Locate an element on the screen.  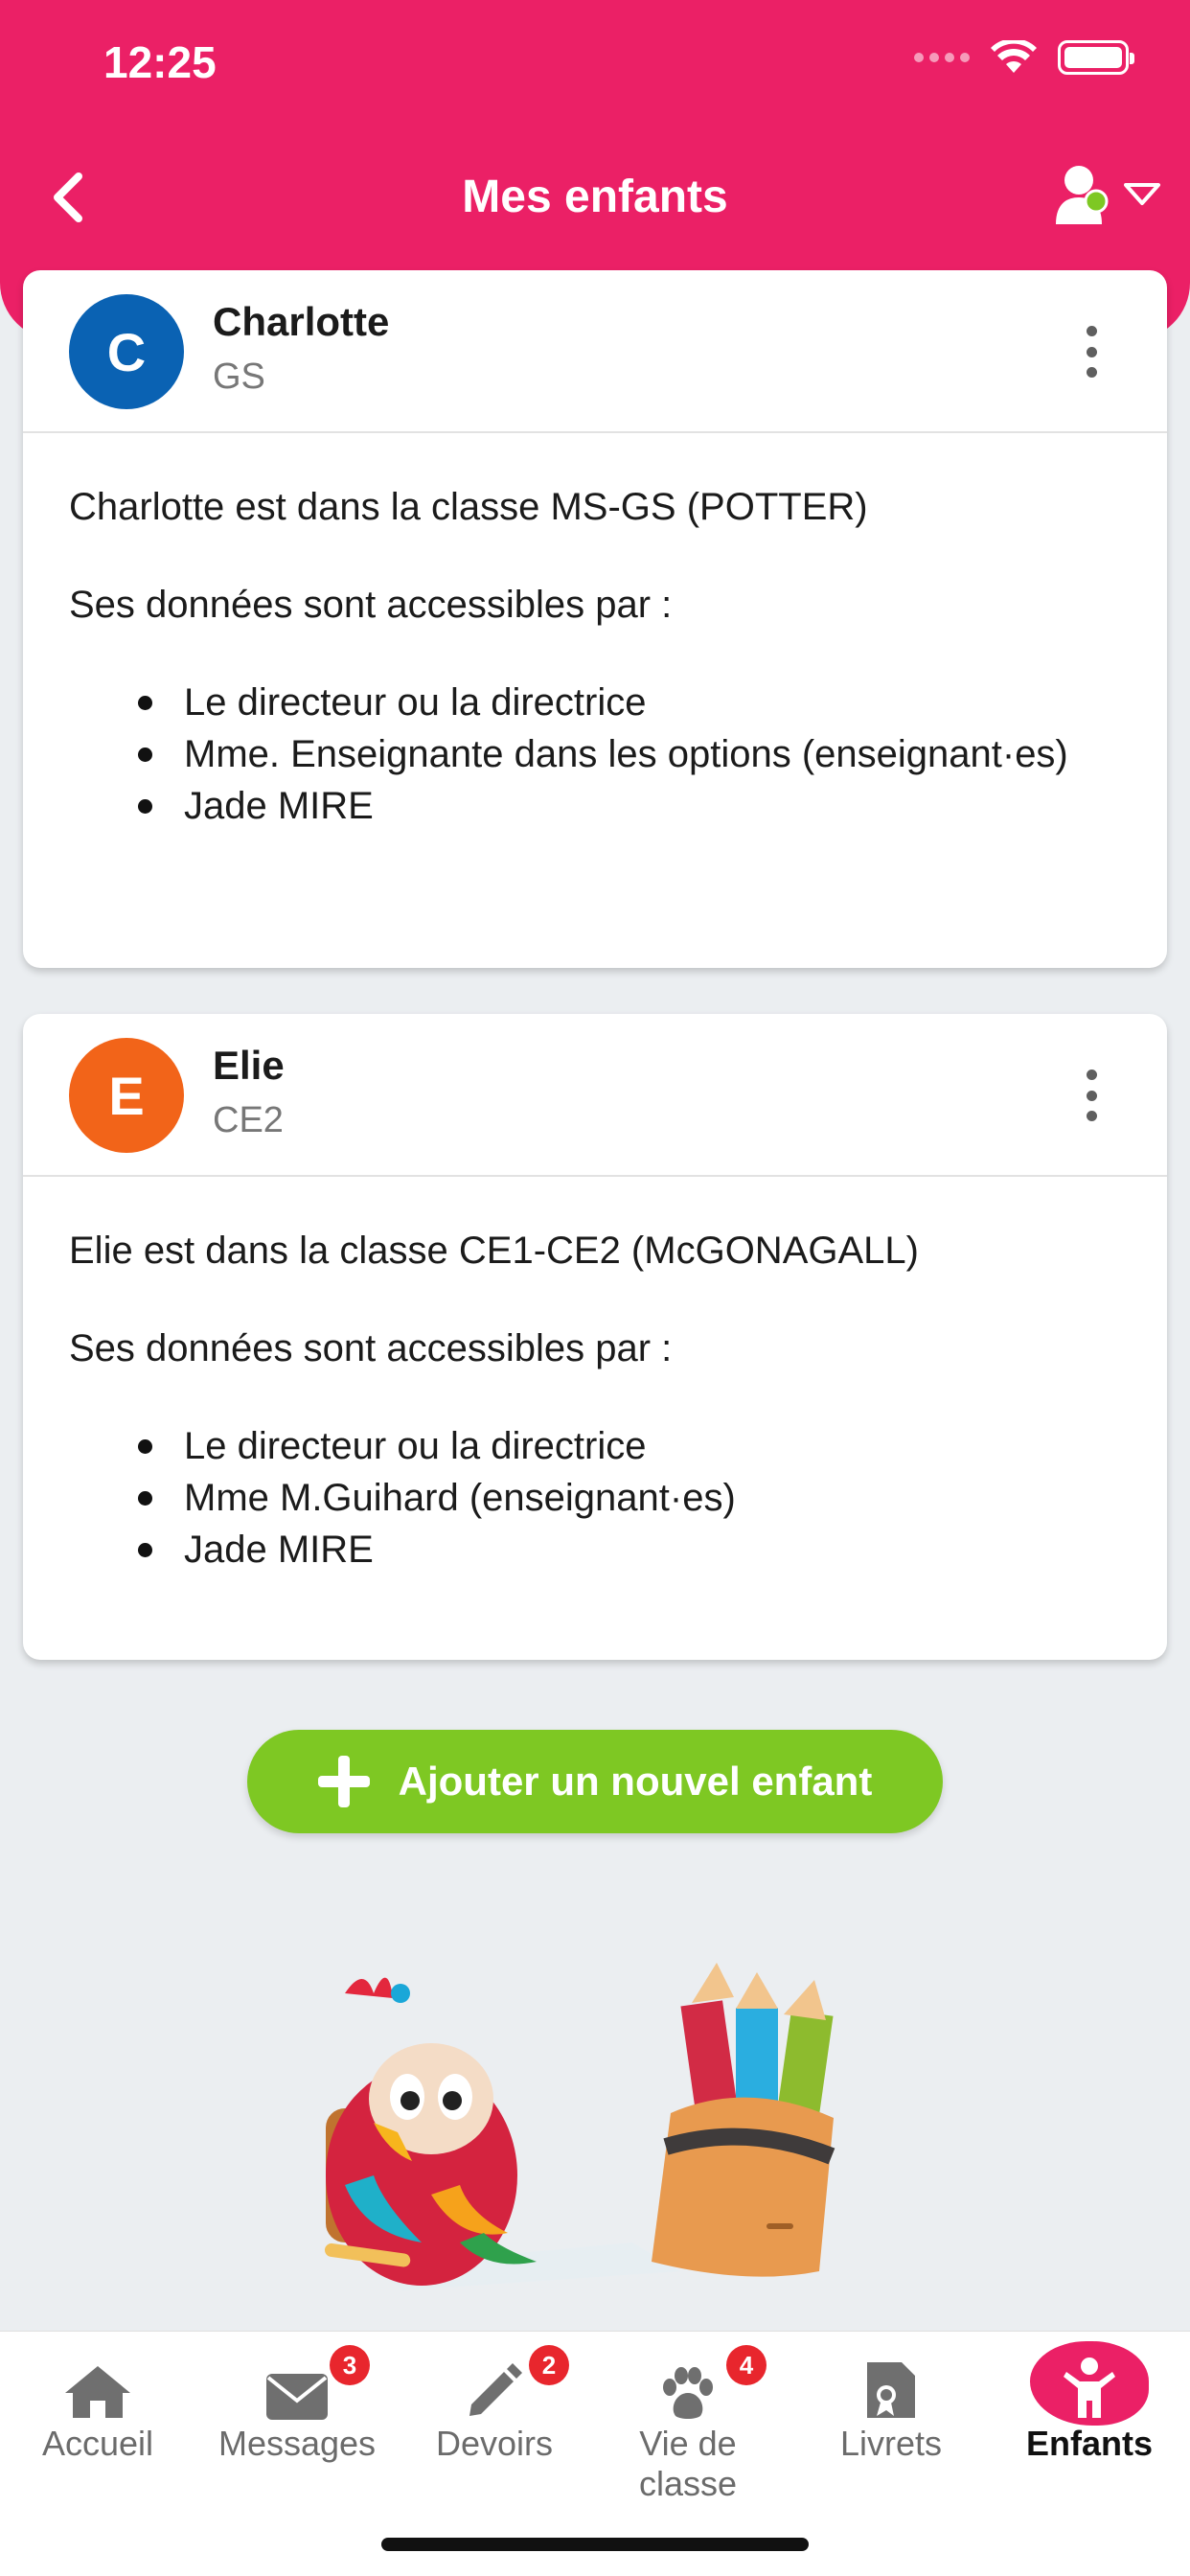
tab-enfants: Enfants is located at coordinates (1090, 2402).